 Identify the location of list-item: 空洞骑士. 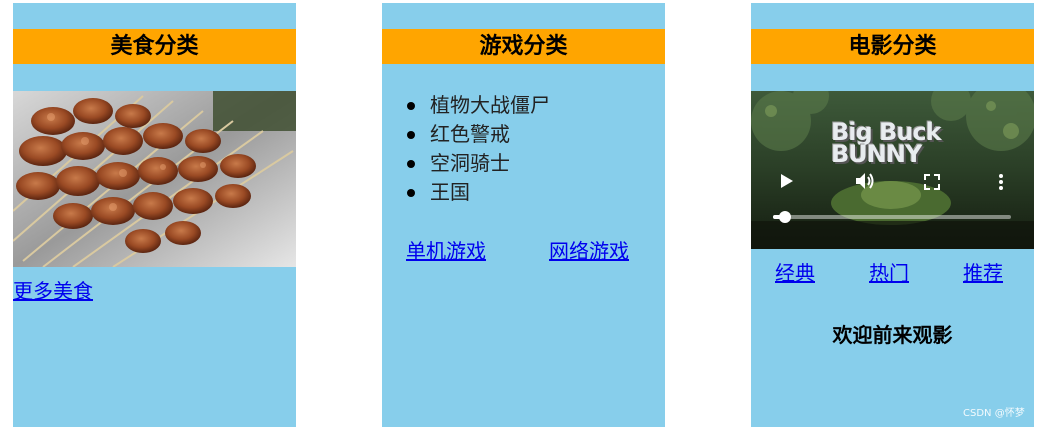
(478, 163).